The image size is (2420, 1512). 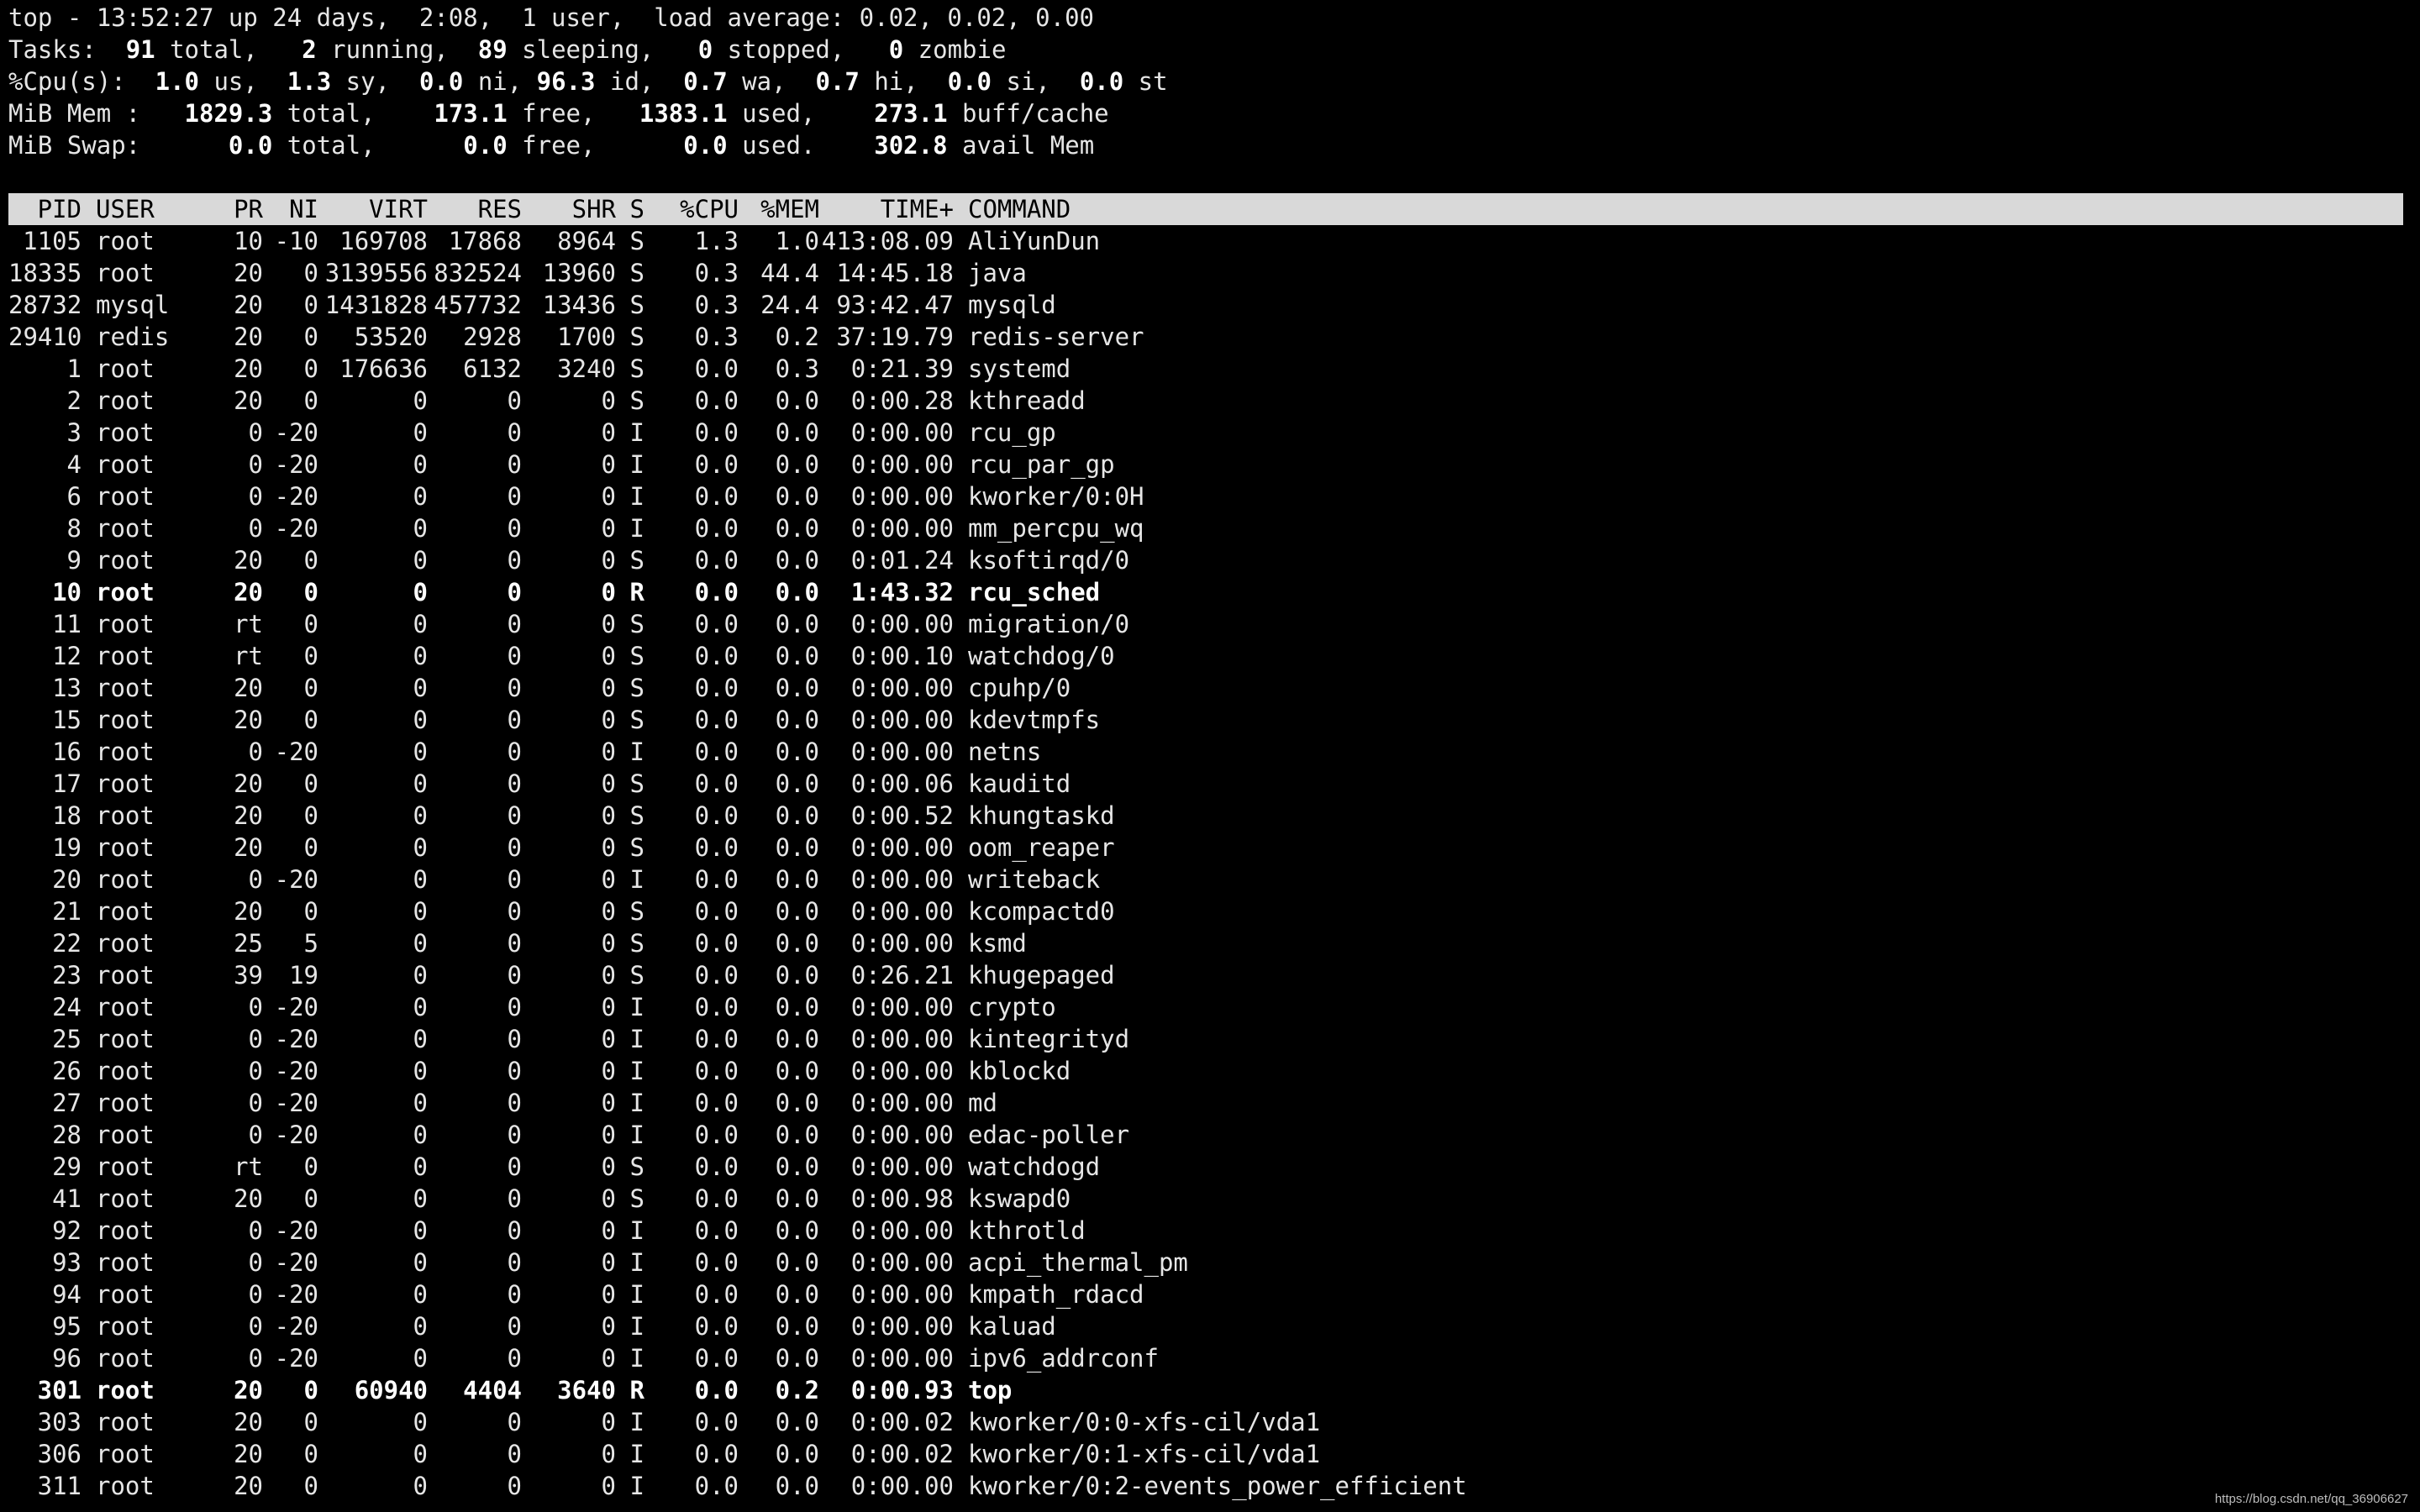 I want to click on process-row: 12 root rt 0 0 0 0 S 0.0 0.0 0:00.10 watchdog/0, so click(x=1210, y=656).